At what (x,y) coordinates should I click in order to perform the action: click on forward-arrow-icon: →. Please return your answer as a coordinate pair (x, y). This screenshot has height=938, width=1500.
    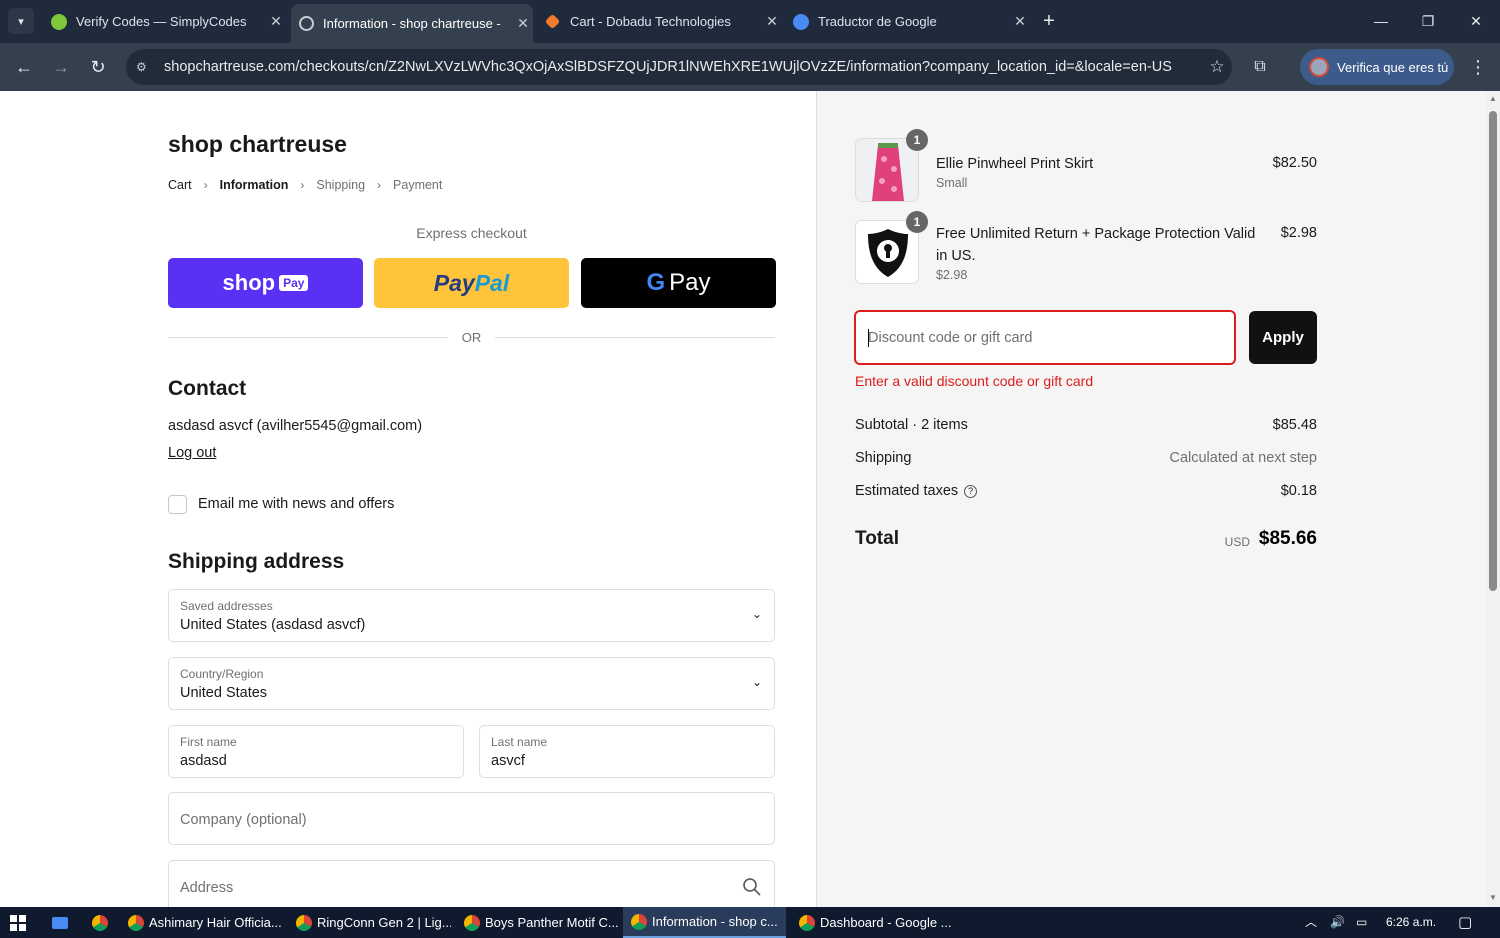
    Looking at the image, I should click on (61, 67).